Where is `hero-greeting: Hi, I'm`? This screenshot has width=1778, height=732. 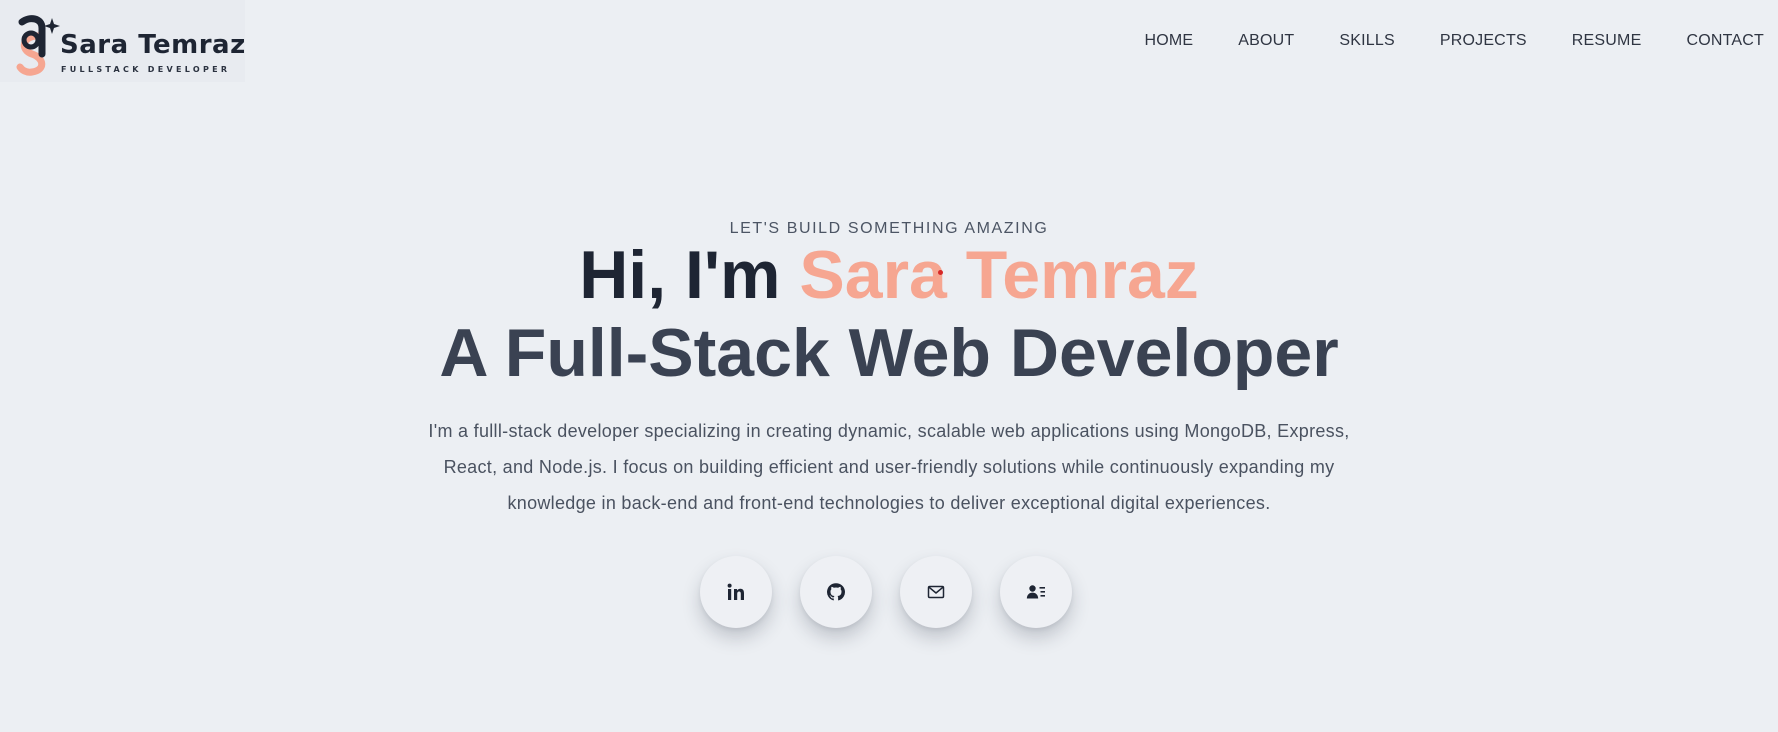
hero-greeting: Hi, I'm is located at coordinates (689, 275).